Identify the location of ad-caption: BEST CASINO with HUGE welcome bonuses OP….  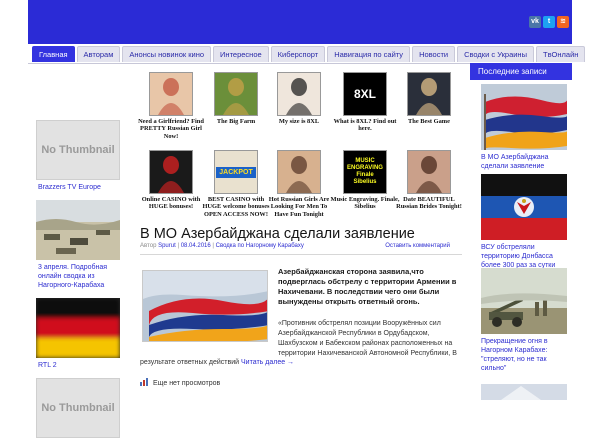
(236, 207).